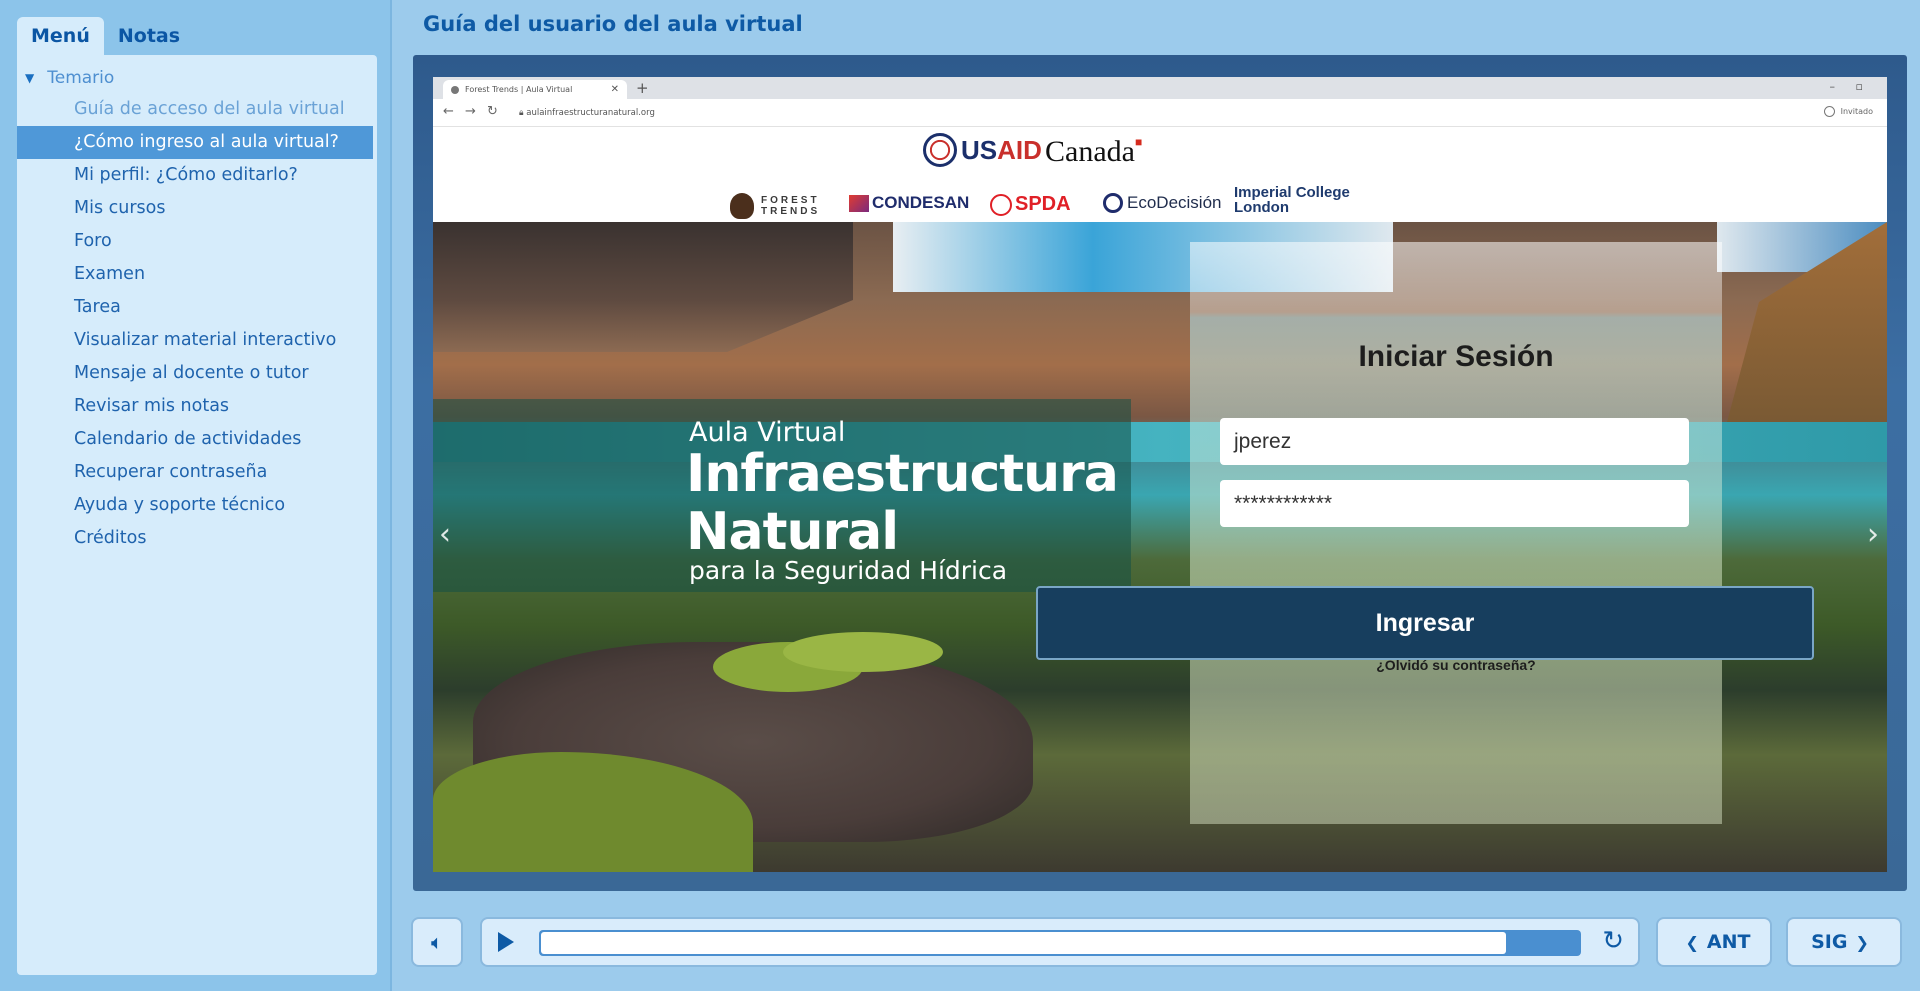 The width and height of the screenshot is (1920, 991). Describe the element at coordinates (1456, 356) in the screenshot. I see `login-title: Iniciar Sesión` at that location.